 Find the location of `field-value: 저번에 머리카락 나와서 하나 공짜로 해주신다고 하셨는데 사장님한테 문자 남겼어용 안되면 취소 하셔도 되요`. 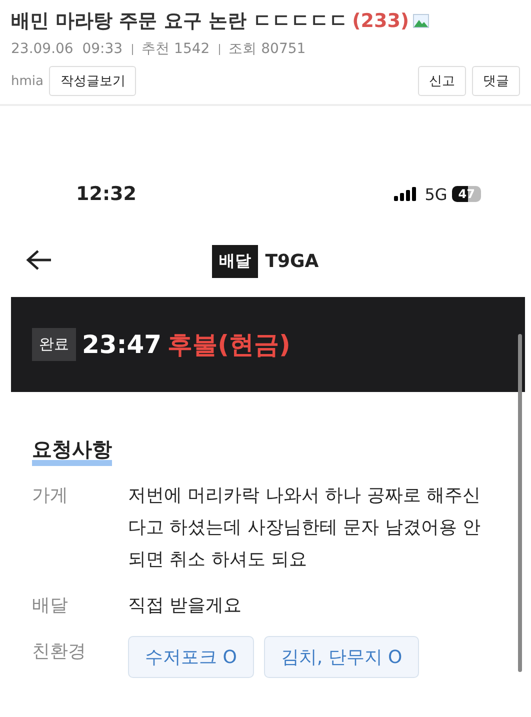

field-value: 저번에 머리카락 나와서 하나 공짜로 해주신다고 하셨는데 사장님한테 문자 남겼어용 안되면 취소 하셔도 되요 is located at coordinates (305, 528).